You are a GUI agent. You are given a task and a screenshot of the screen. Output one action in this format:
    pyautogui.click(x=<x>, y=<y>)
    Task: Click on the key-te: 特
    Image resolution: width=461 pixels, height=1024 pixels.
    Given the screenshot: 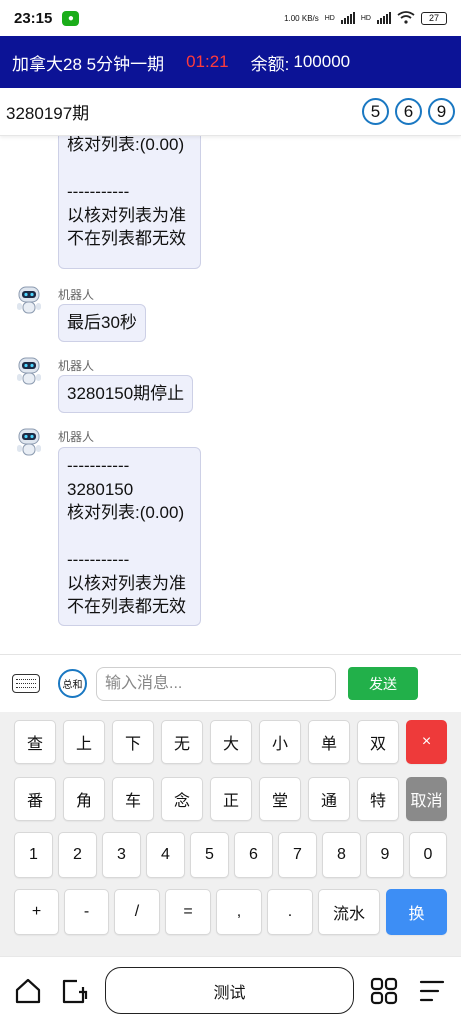 What is the action you would take?
    pyautogui.click(x=378, y=799)
    